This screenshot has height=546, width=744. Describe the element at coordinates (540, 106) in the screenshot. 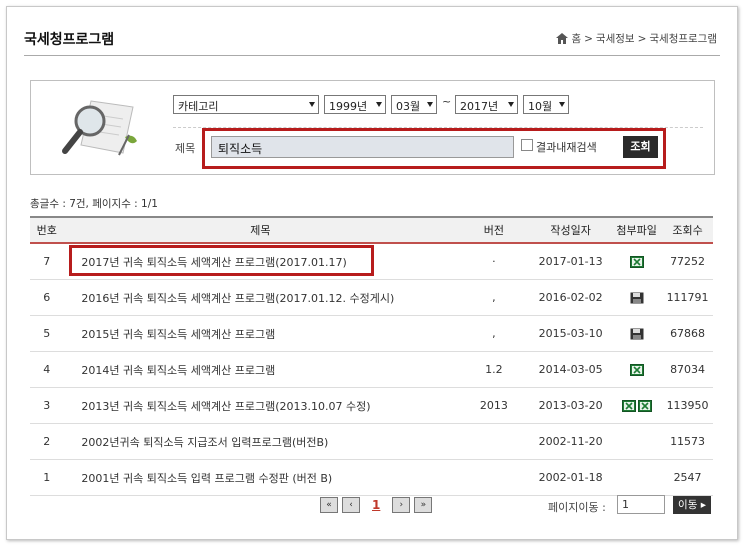

I see `to-month-value: 10월` at that location.